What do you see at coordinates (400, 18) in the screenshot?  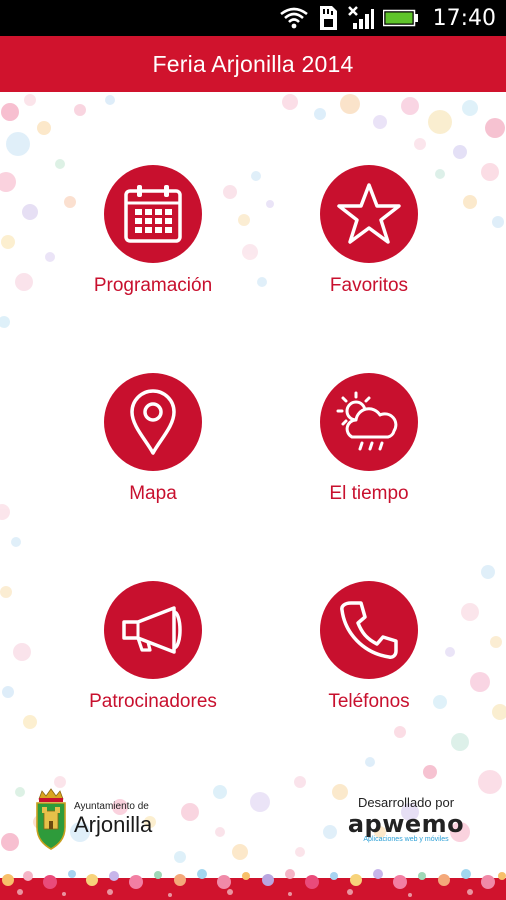 I see `battery-icon` at bounding box center [400, 18].